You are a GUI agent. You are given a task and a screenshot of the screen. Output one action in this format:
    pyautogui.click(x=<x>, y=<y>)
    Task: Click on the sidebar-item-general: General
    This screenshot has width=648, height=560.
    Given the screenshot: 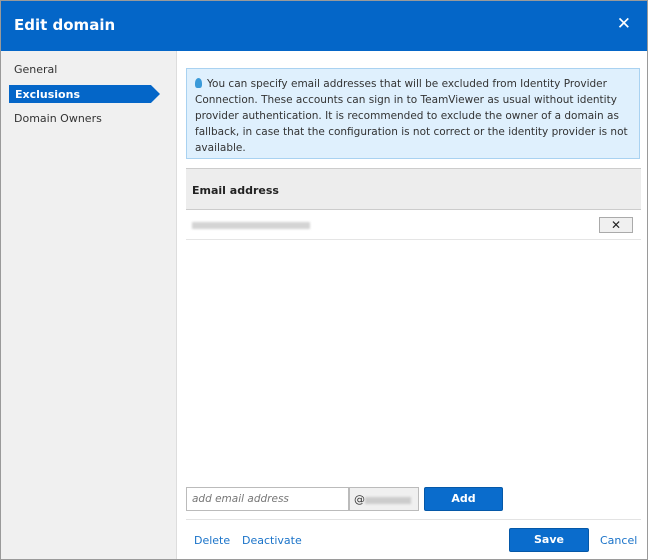 What is the action you would take?
    pyautogui.click(x=35, y=69)
    